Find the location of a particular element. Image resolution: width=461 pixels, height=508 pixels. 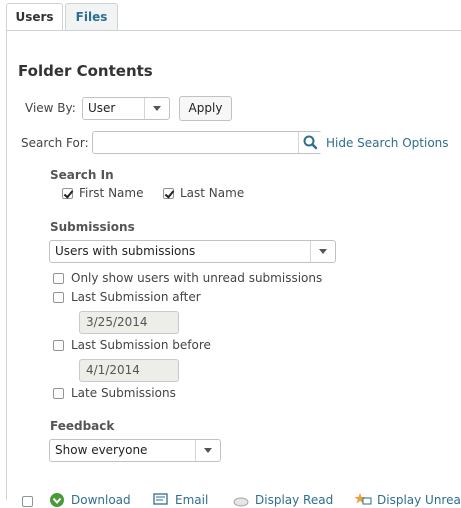

submission-after-label: Last Submission after is located at coordinates (136, 297).